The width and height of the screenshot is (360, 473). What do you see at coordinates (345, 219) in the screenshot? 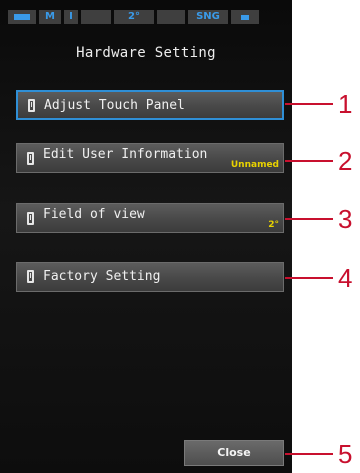
I see `callout-number-3: 3` at bounding box center [345, 219].